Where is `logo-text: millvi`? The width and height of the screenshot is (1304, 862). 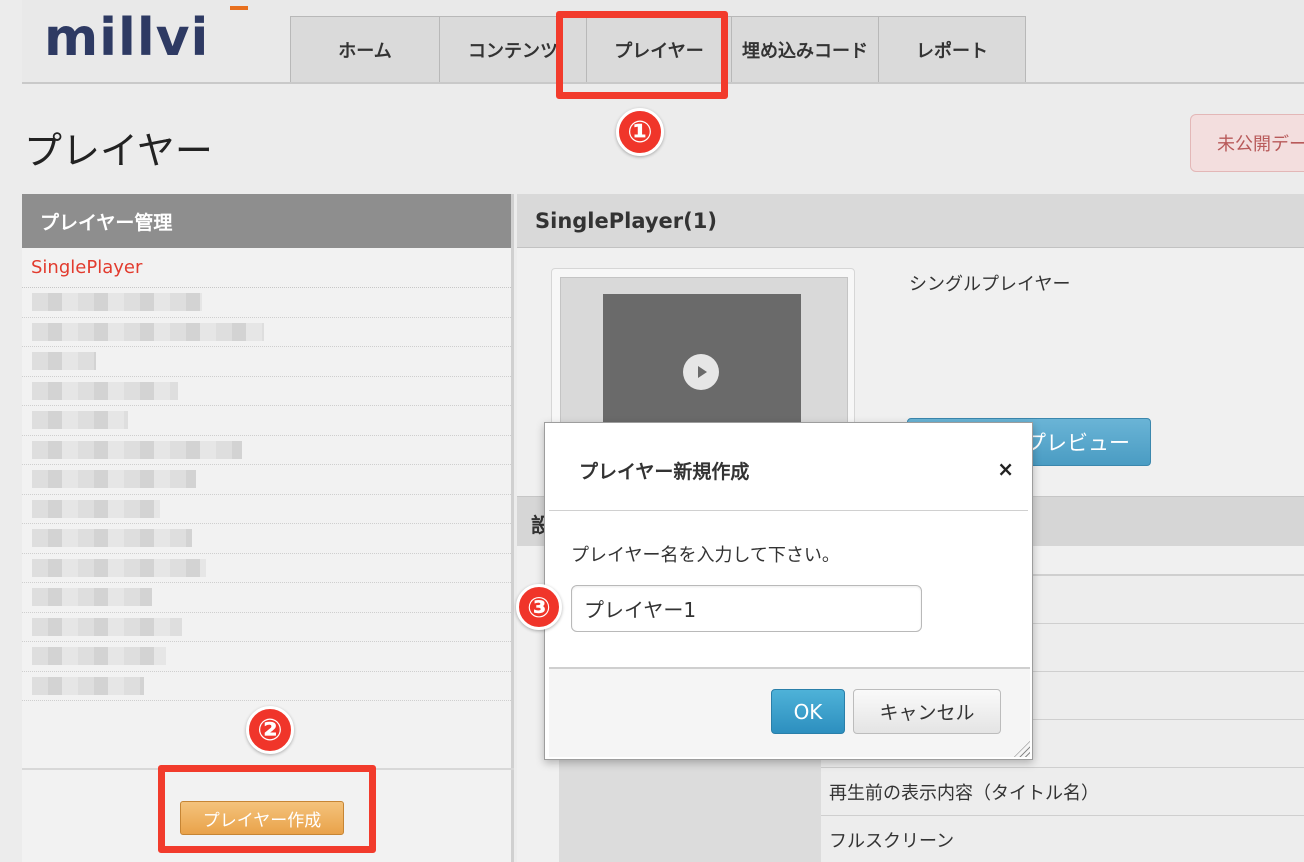
logo-text: millvi is located at coordinates (127, 38).